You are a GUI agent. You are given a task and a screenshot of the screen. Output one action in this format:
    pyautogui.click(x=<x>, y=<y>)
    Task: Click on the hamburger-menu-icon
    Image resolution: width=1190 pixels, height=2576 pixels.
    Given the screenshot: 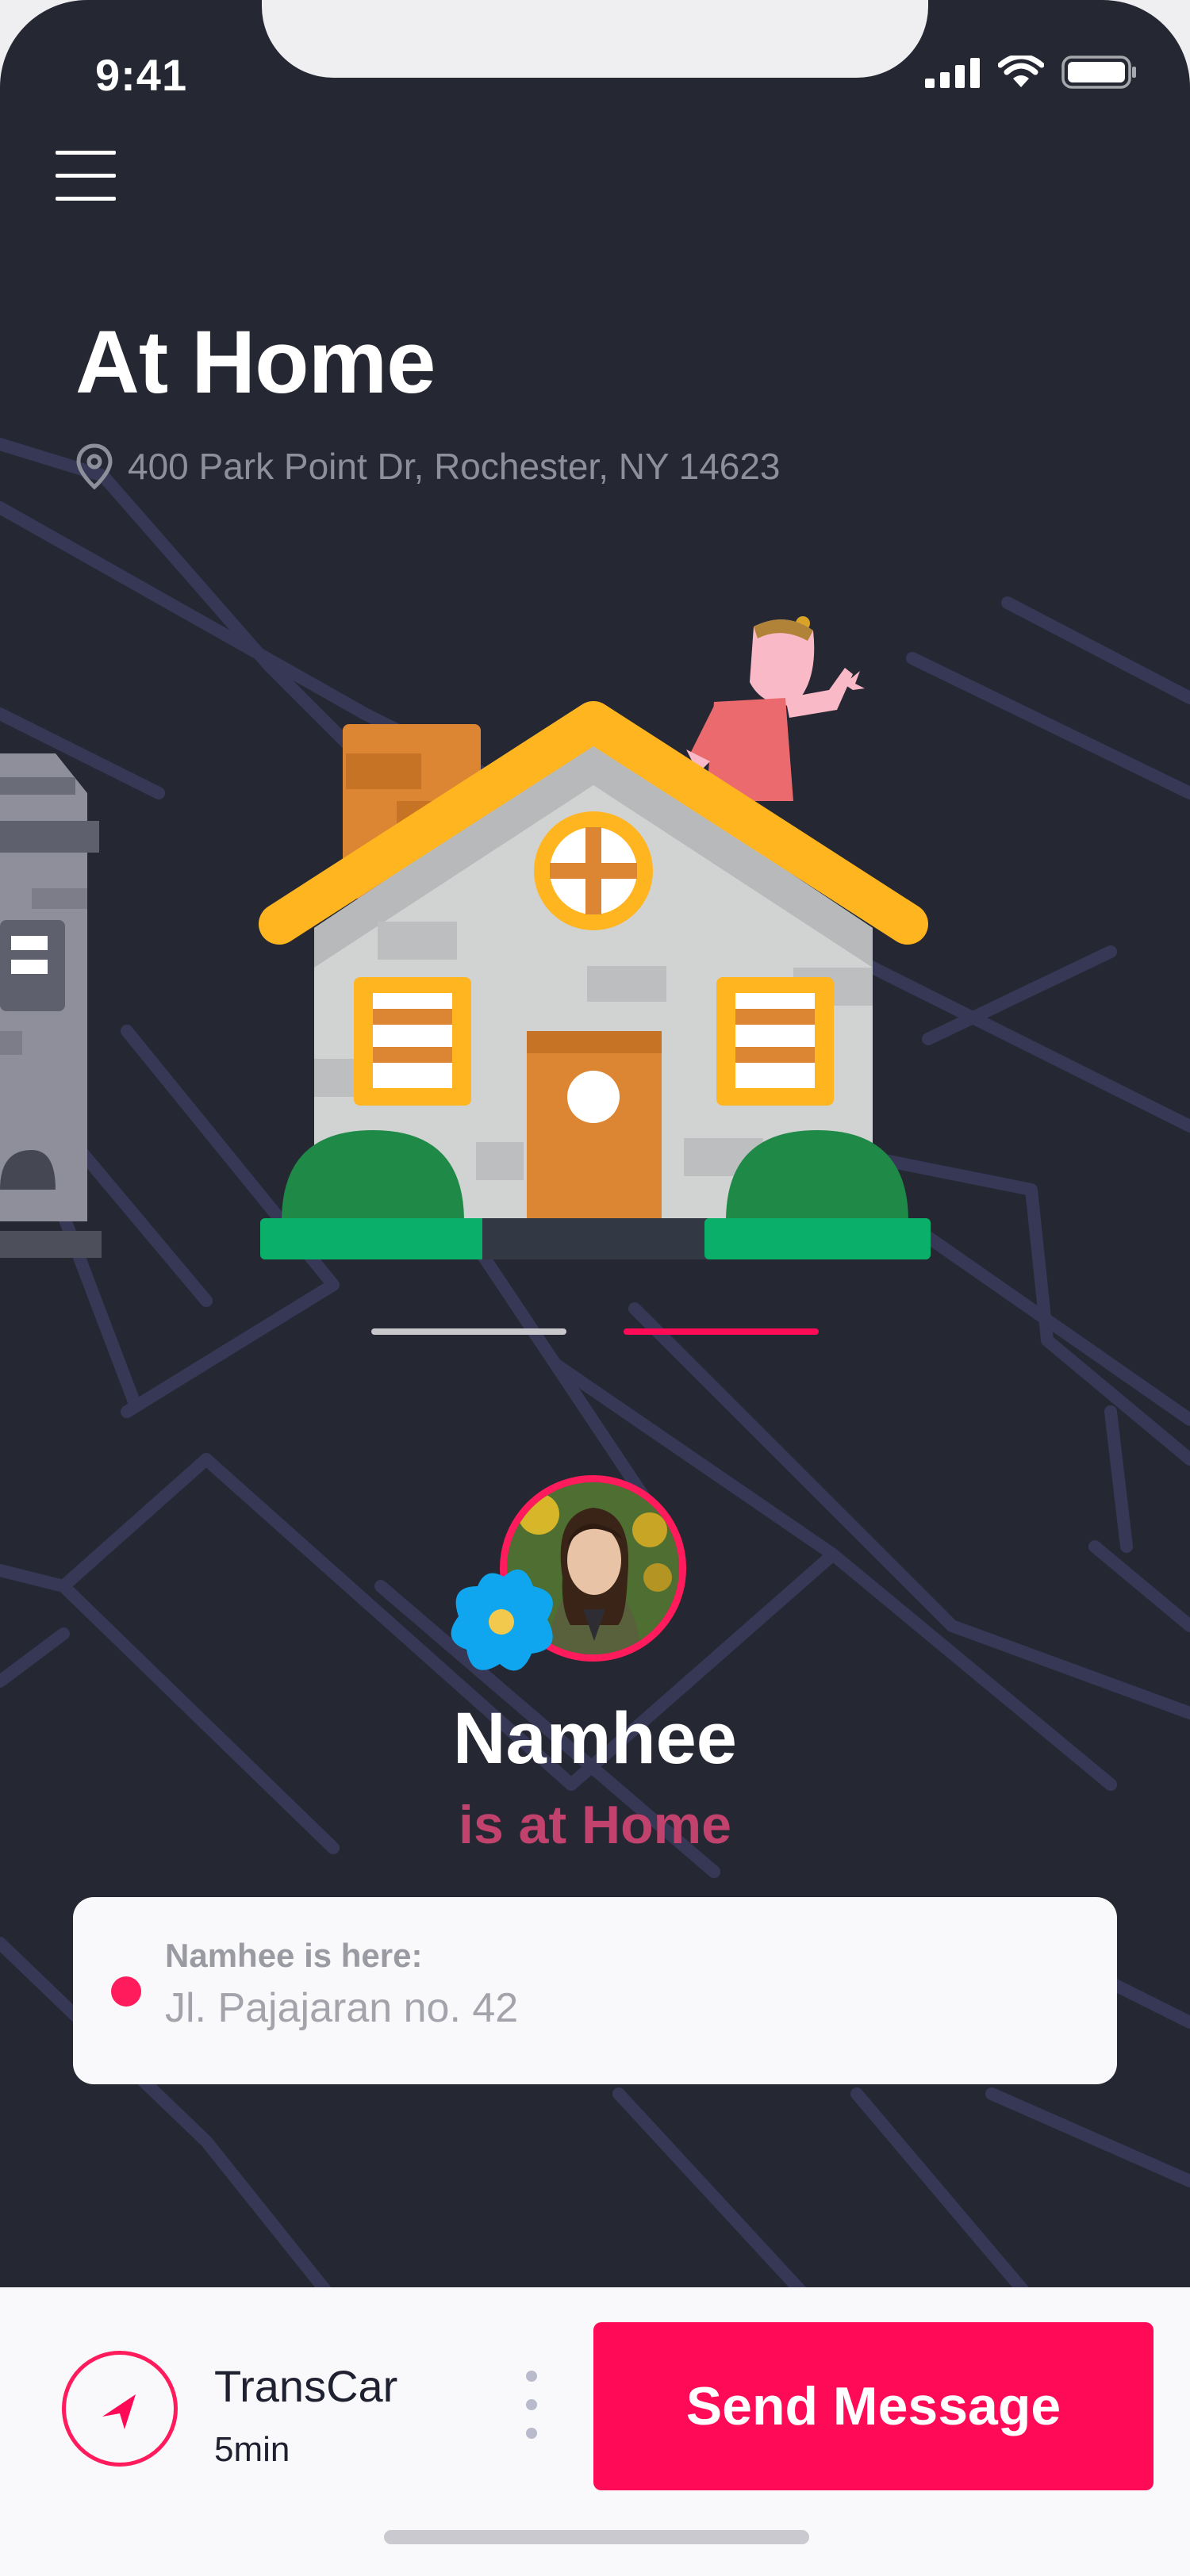 What is the action you would take?
    pyautogui.click(x=87, y=178)
    